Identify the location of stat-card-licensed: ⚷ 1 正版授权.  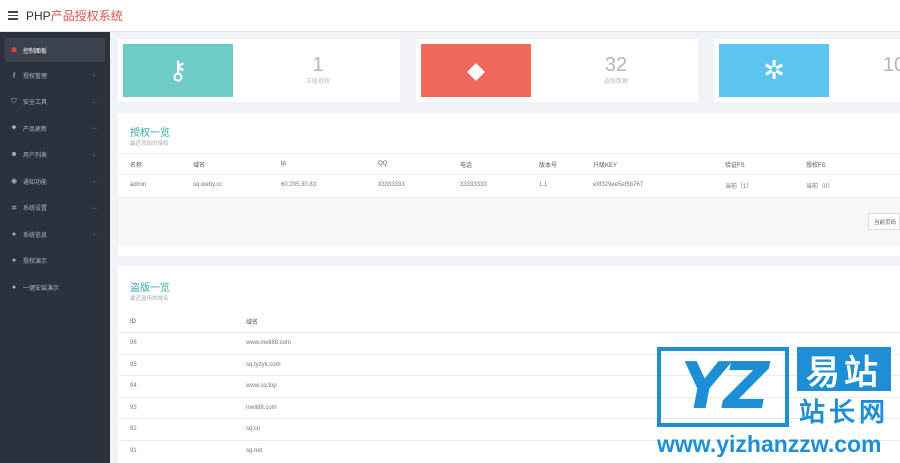
(259, 70).